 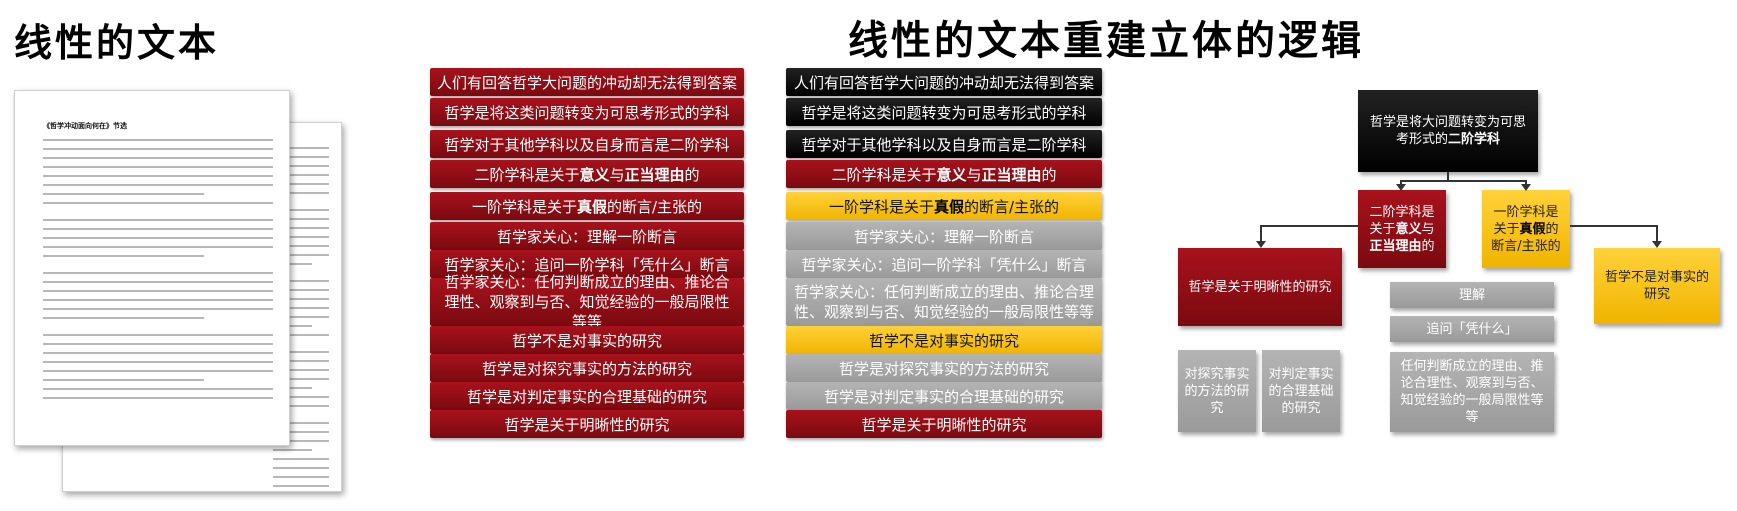 I want to click on tree-first-order-node: 一阶学科是关于真假的断言/主张的, so click(x=1526, y=229).